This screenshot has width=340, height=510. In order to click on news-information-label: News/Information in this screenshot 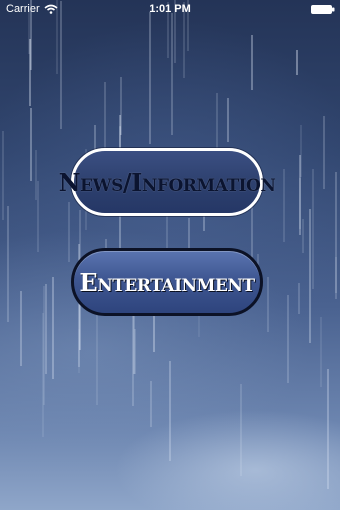, I will do `click(167, 182)`.